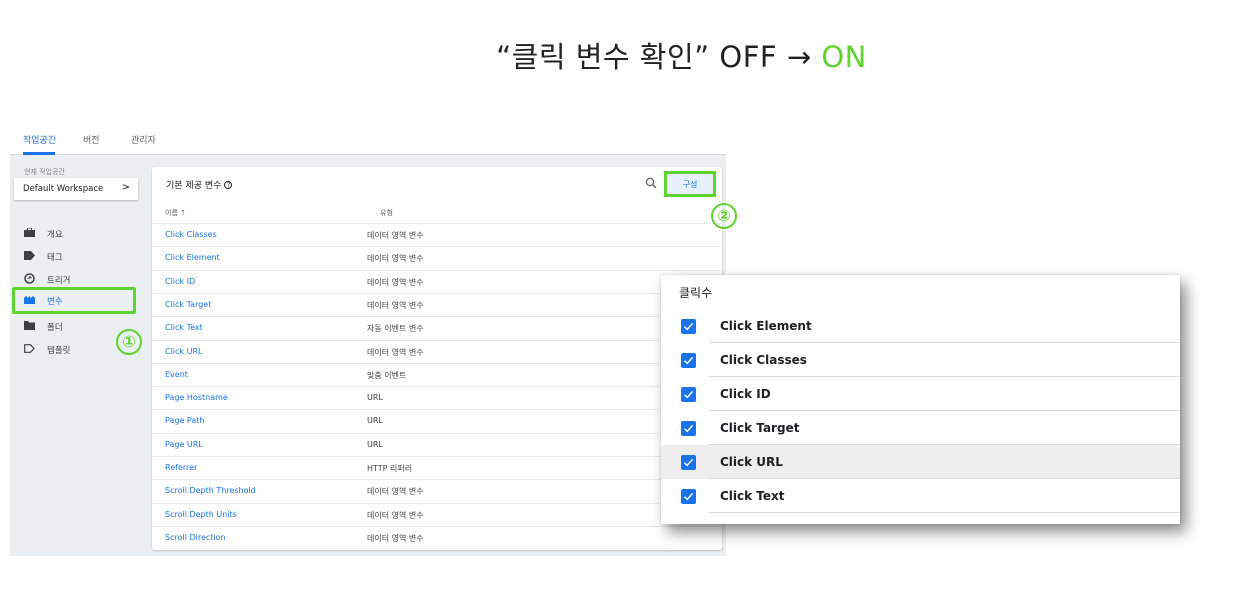  I want to click on tag-icon, so click(29, 255).